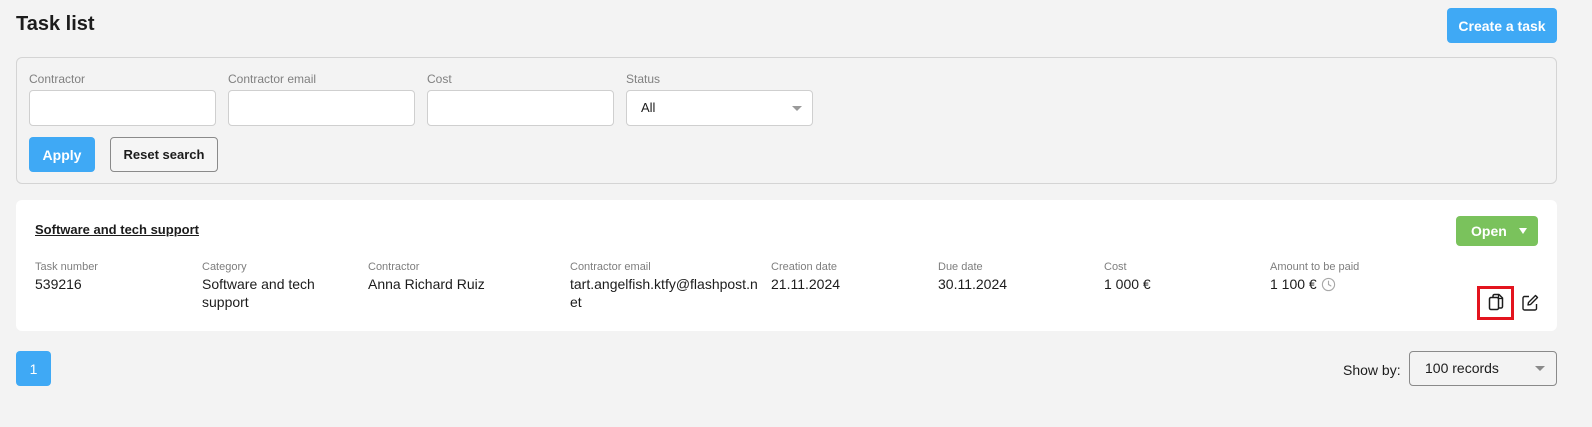 The width and height of the screenshot is (1592, 427). Describe the element at coordinates (58, 284) in the screenshot. I see `task-number-value: 539216` at that location.